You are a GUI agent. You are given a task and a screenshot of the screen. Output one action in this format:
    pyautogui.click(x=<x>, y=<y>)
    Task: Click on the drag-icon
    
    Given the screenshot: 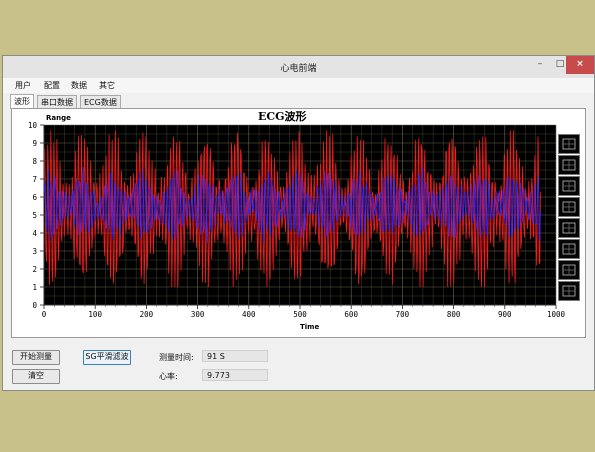 What is the action you would take?
    pyautogui.click(x=569, y=207)
    